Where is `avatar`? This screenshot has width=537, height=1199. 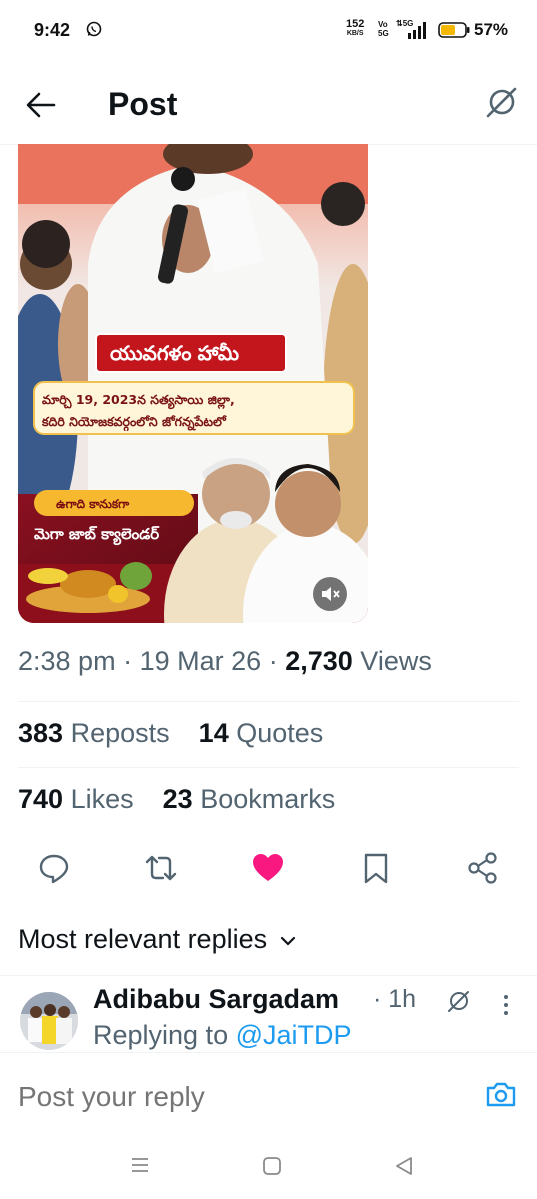
avatar is located at coordinates (49, 1021).